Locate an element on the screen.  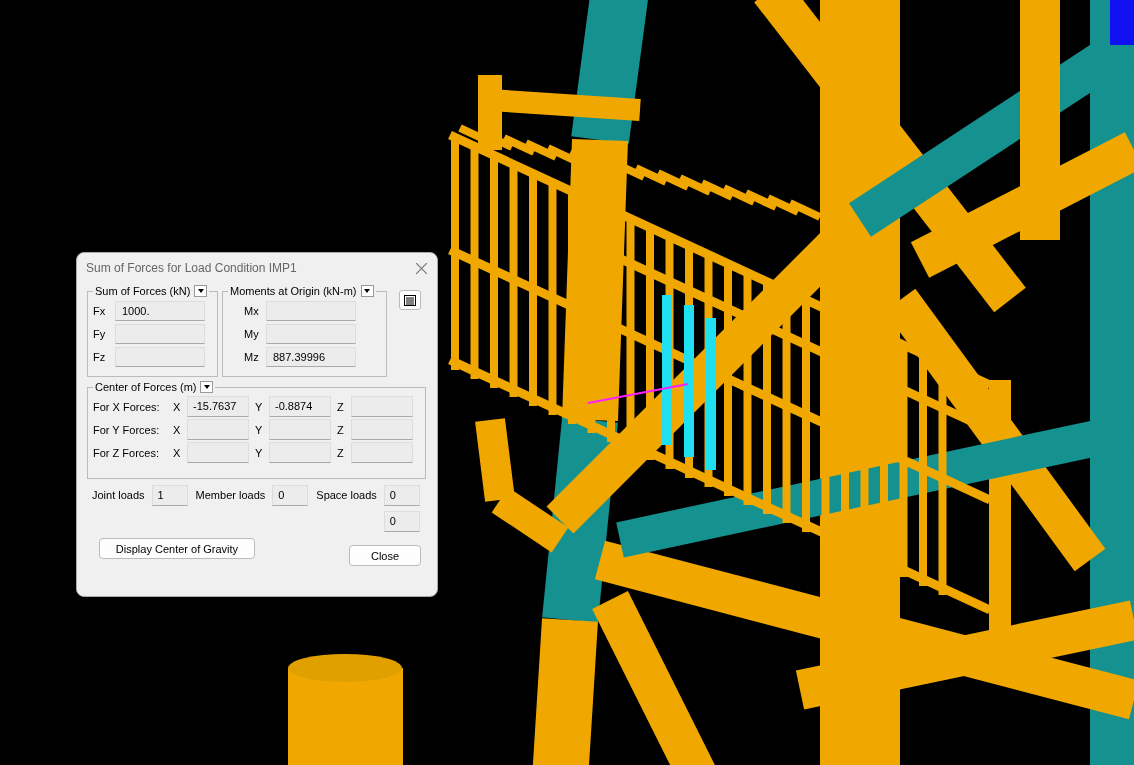
close-icon is located at coordinates (421, 268).